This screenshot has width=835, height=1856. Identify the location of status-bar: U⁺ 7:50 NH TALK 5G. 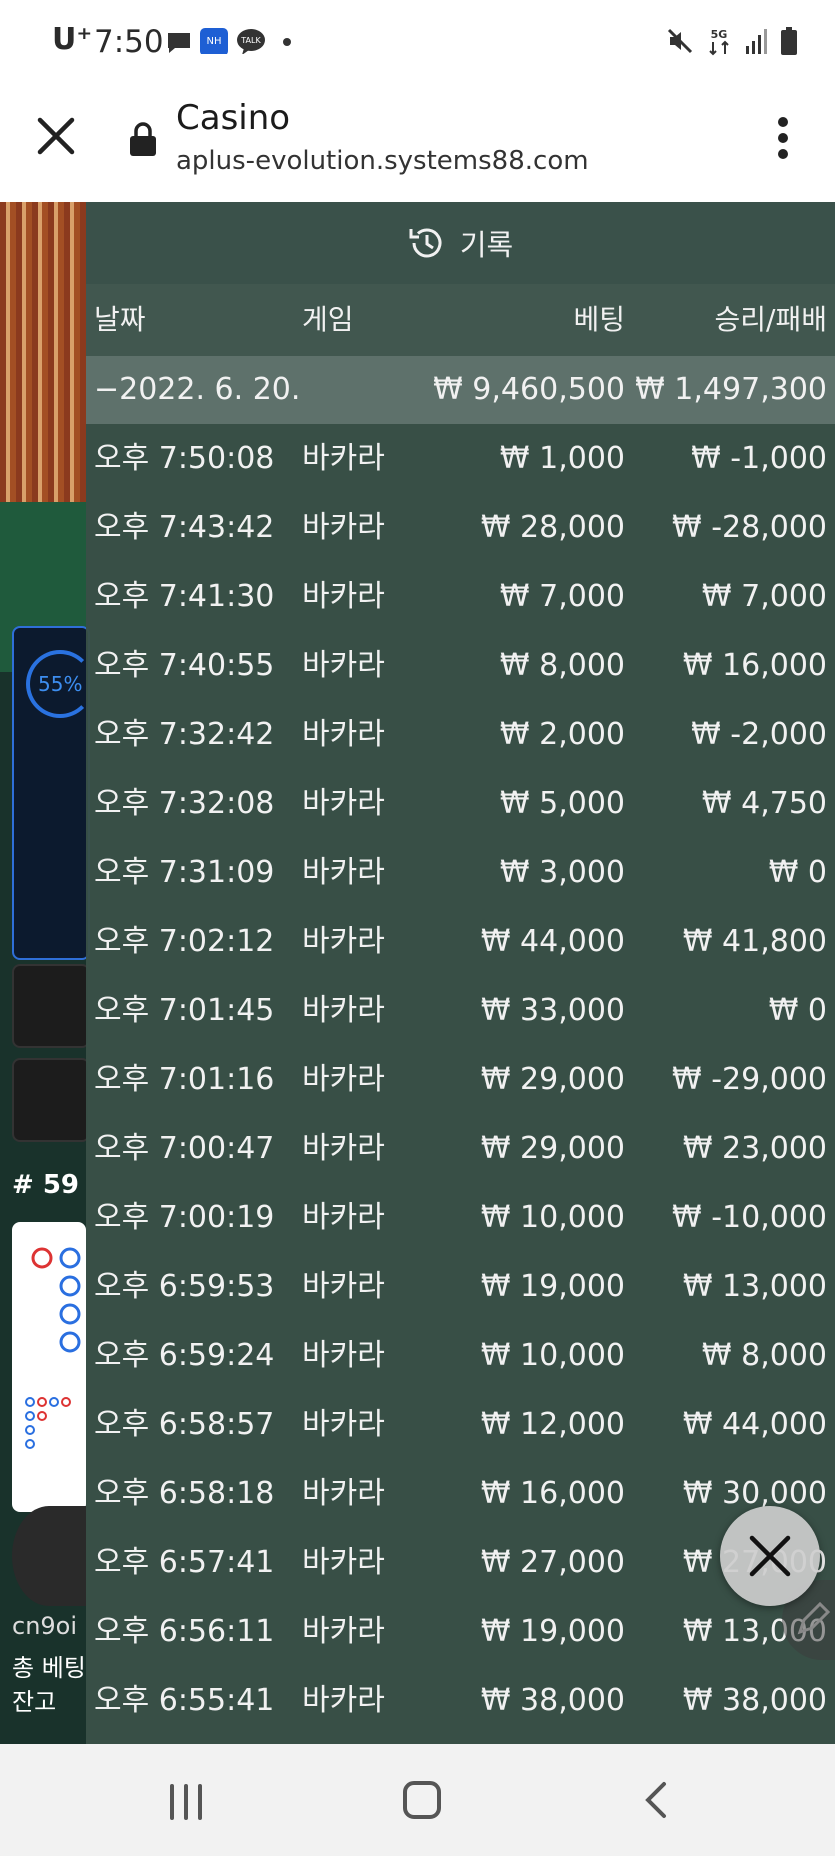
(417, 43).